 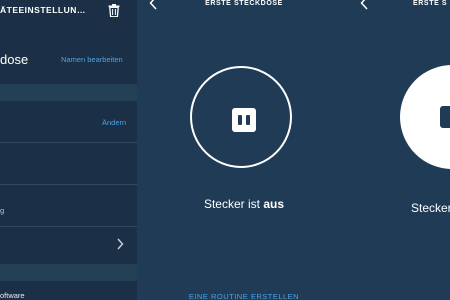 What do you see at coordinates (114, 122) in the screenshot?
I see `change-link: Ändern` at bounding box center [114, 122].